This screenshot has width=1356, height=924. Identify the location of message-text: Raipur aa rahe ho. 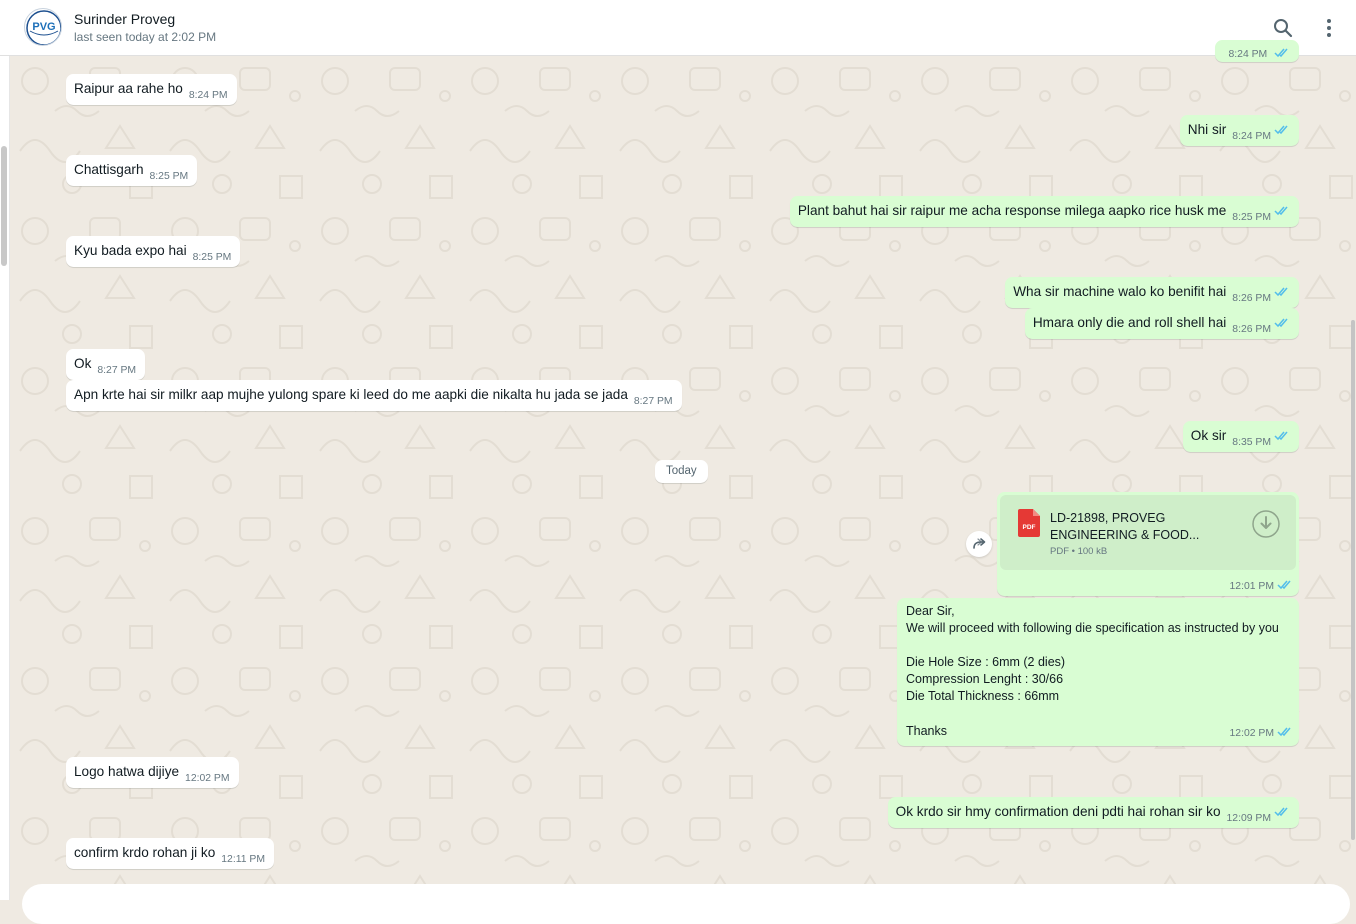
(128, 88).